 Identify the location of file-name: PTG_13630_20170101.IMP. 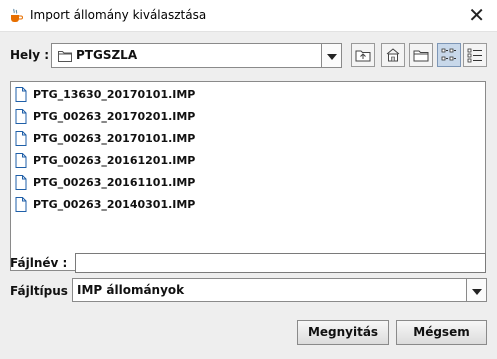
(114, 94).